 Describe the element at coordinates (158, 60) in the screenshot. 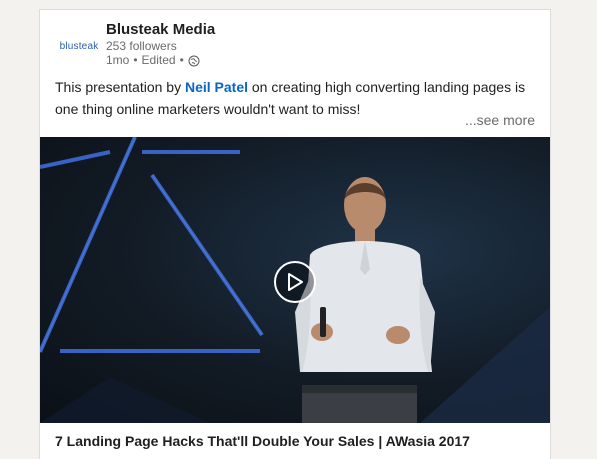

I see `edited-label: Edited` at that location.